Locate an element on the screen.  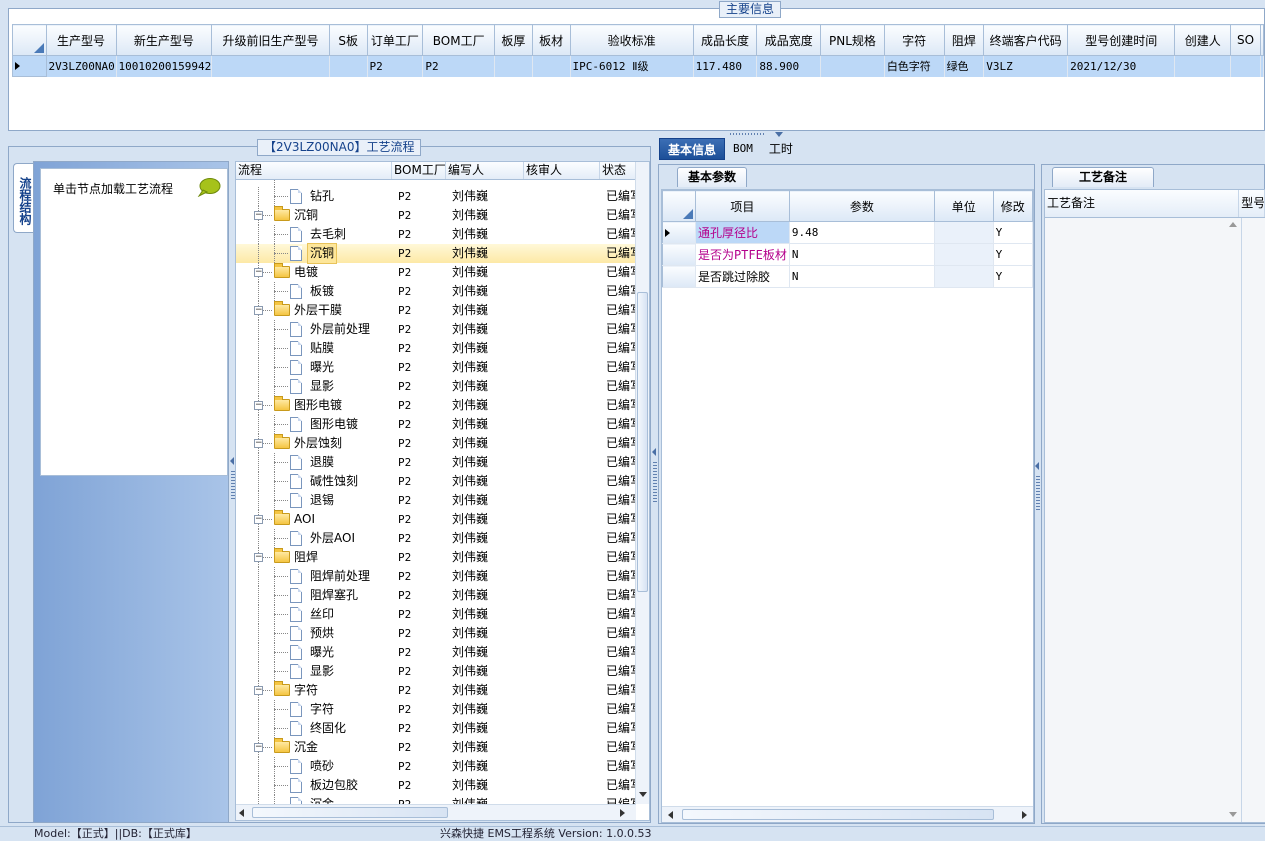
tree-row: 曝光 P2 刘伟巍 已编写 is located at coordinates (436, 652).